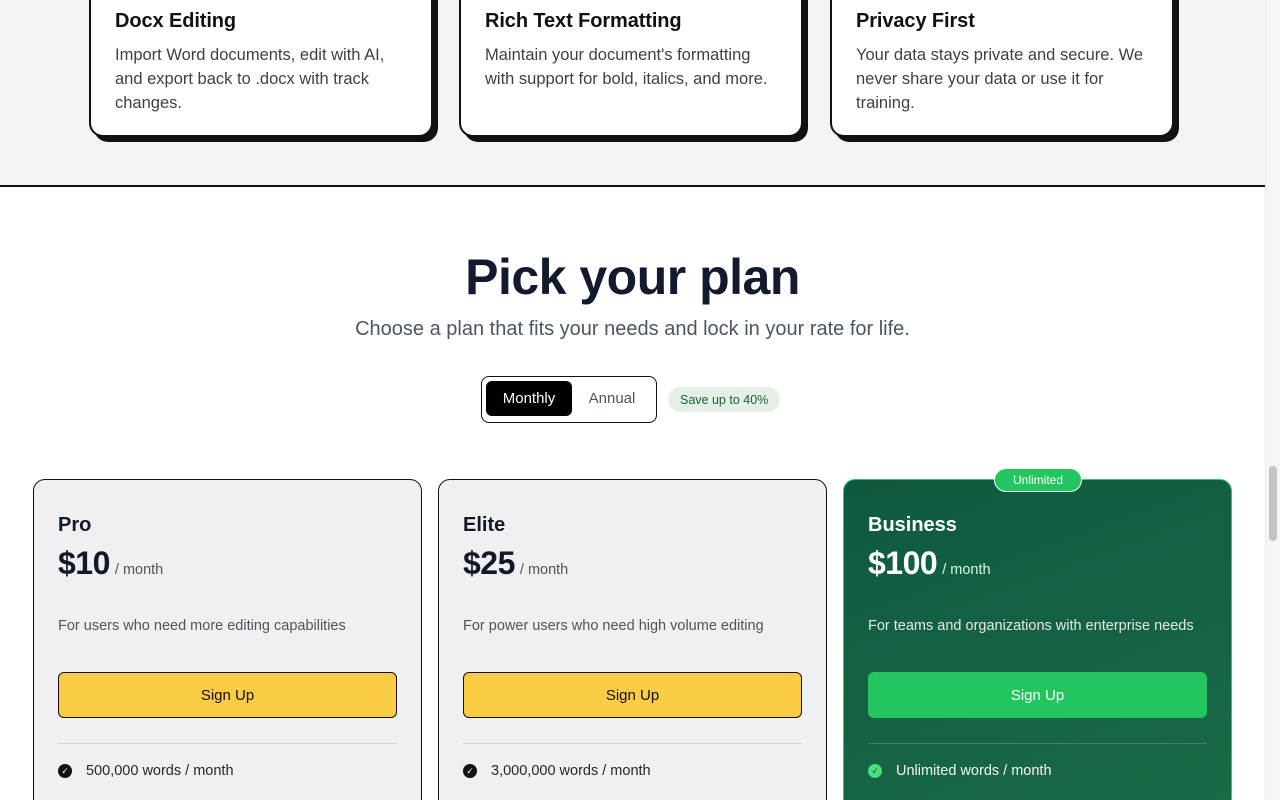  Describe the element at coordinates (571, 771) in the screenshot. I see `plan-feature-text: 3,000,000 words / month` at that location.